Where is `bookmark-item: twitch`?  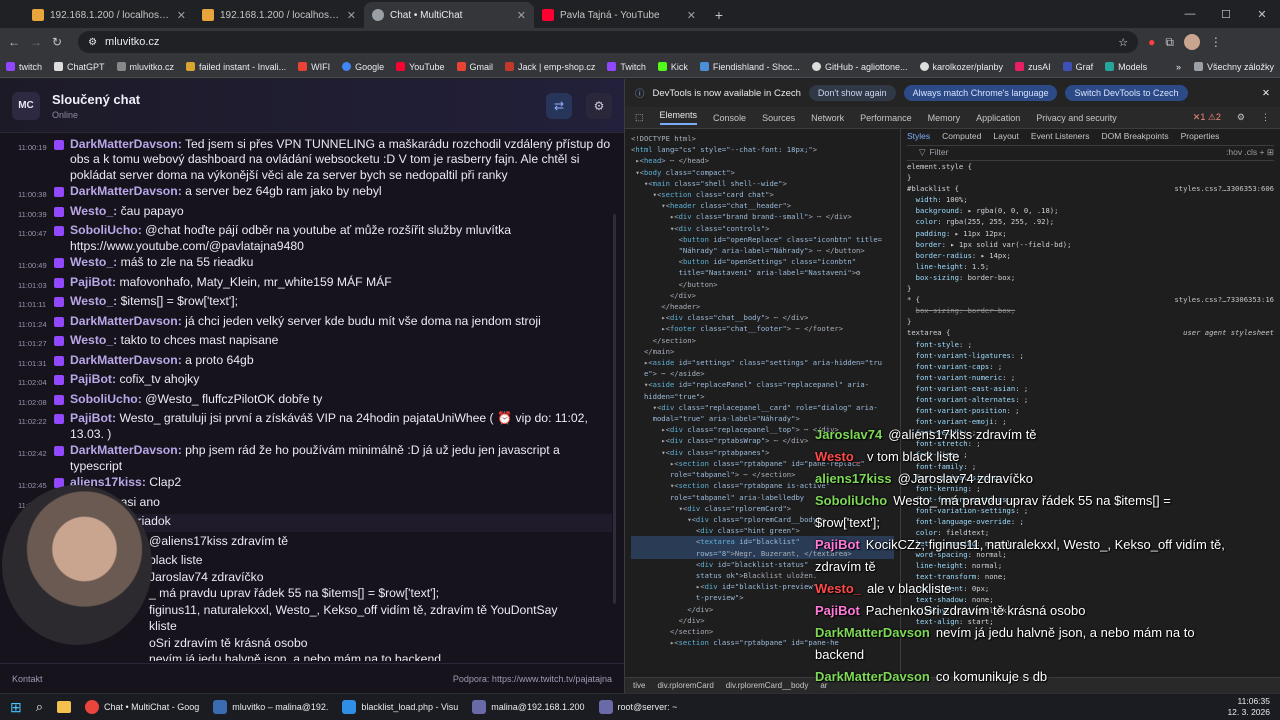 bookmark-item: twitch is located at coordinates (24, 67).